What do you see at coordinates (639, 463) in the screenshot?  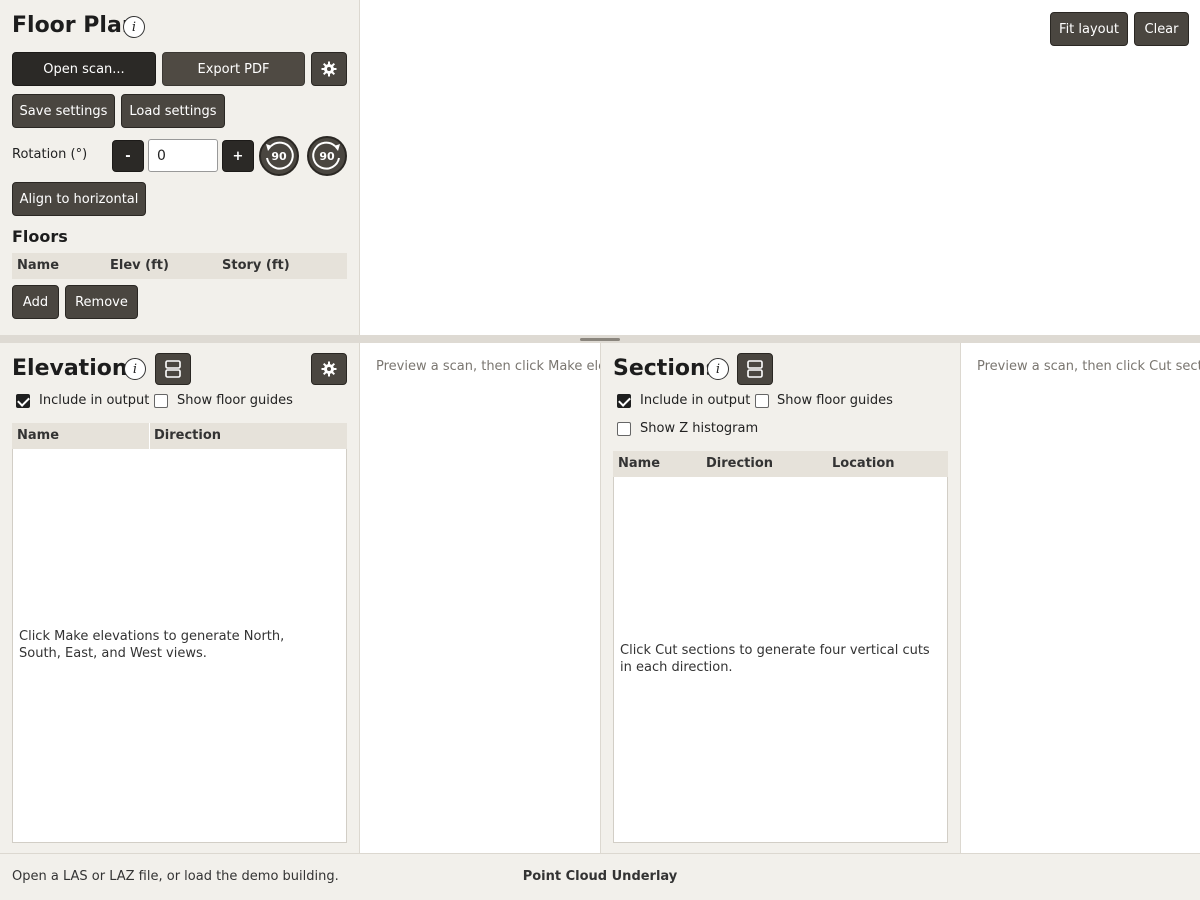 I see `sections-col-name: Name` at bounding box center [639, 463].